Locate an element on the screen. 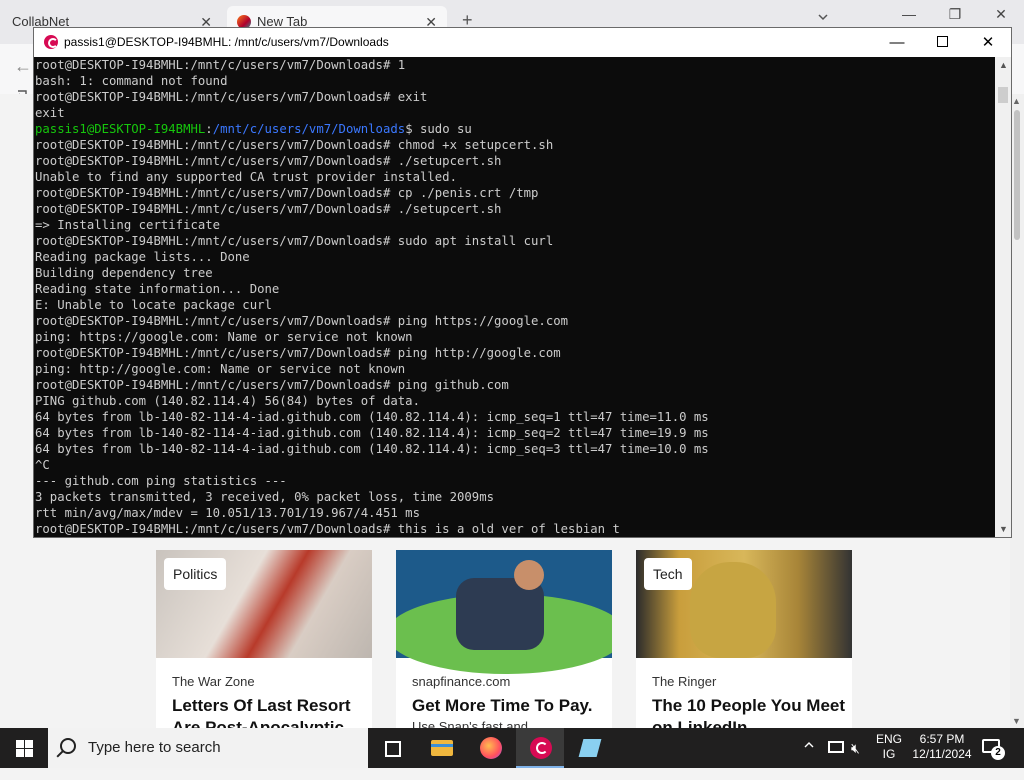  terminal-line: => Installing certificate is located at coordinates (128, 225).